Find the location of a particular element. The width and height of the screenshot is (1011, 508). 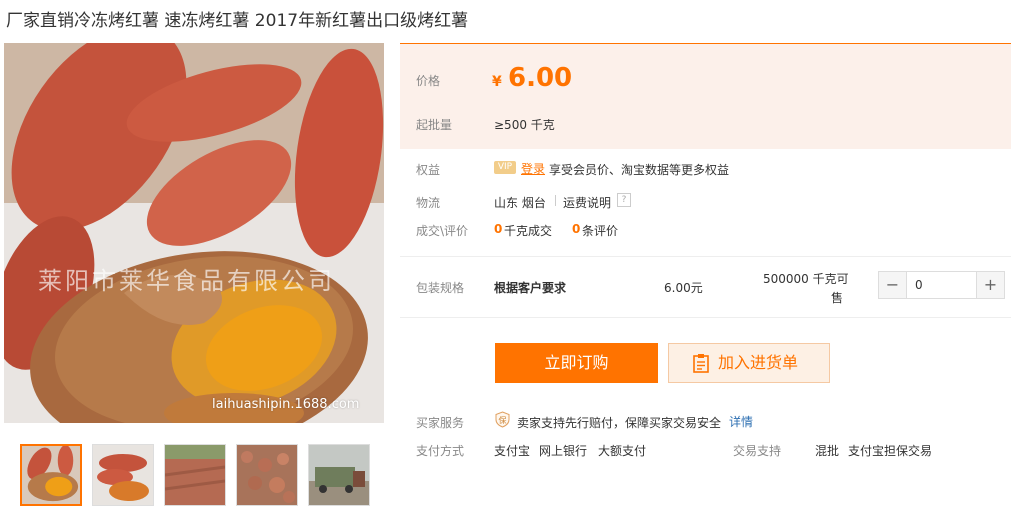

moq-value: ≥500 千克 is located at coordinates (524, 125).